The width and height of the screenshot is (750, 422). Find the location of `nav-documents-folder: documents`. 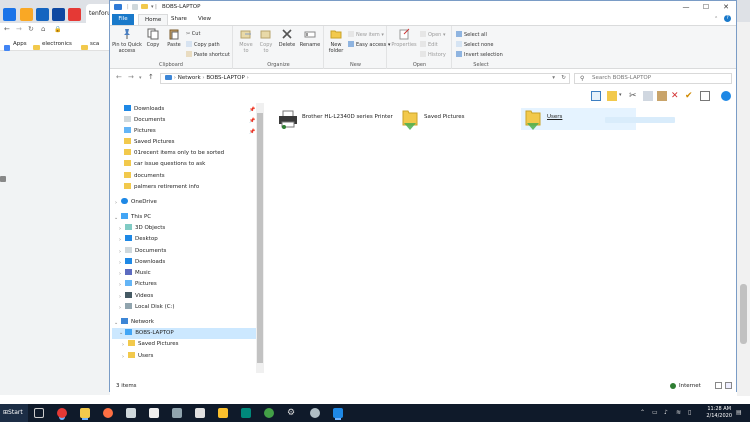

nav-documents-folder: documents is located at coordinates (144, 176).